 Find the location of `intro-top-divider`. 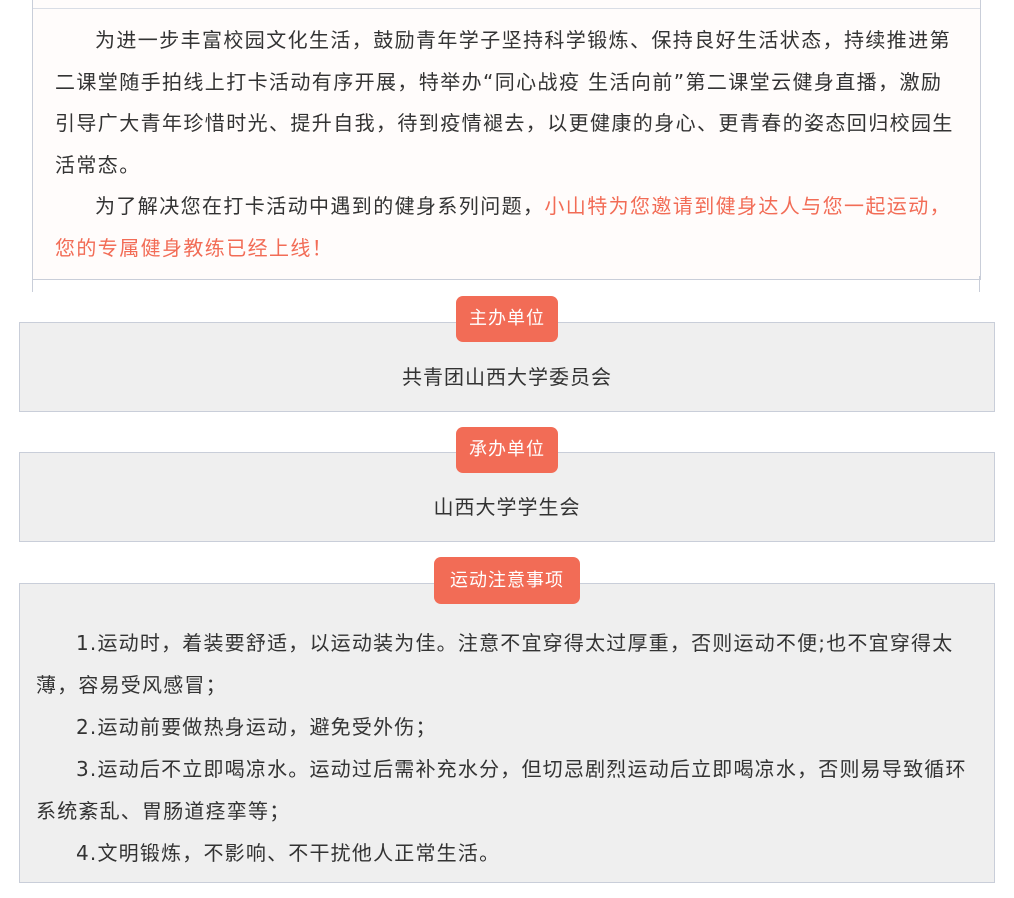

intro-top-divider is located at coordinates (506, 8).